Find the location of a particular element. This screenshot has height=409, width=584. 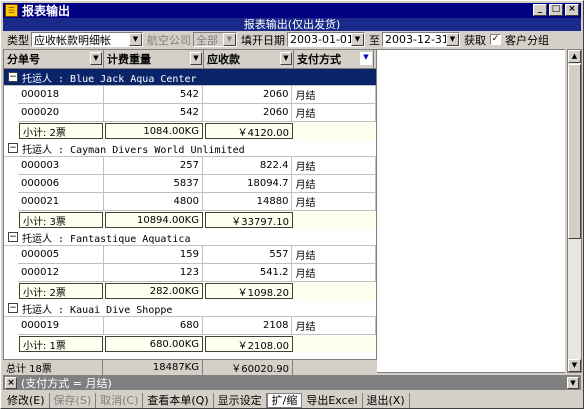

cell-order-id: 000003 is located at coordinates (61, 166).